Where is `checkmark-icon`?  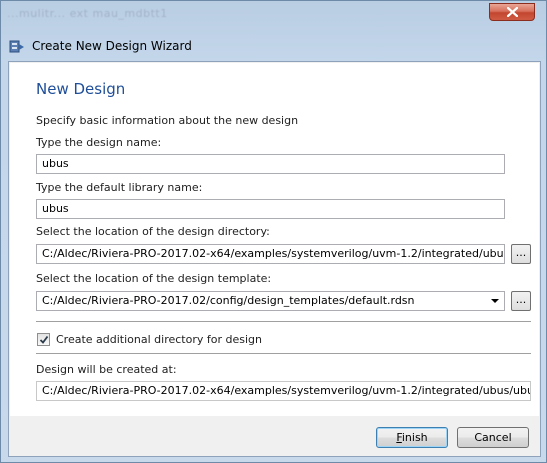
checkmark-icon is located at coordinates (44, 339).